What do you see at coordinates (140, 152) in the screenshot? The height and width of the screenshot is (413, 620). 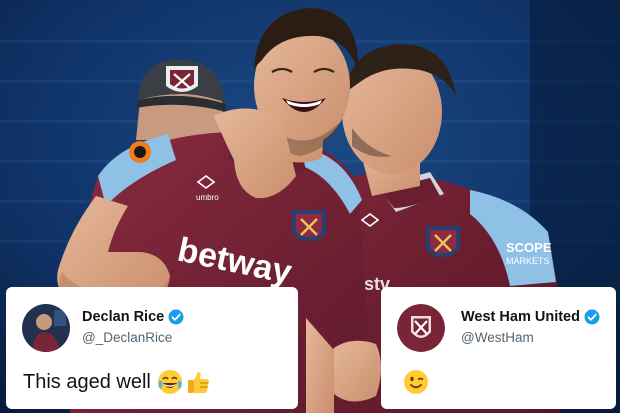 I see `europa-badge` at bounding box center [140, 152].